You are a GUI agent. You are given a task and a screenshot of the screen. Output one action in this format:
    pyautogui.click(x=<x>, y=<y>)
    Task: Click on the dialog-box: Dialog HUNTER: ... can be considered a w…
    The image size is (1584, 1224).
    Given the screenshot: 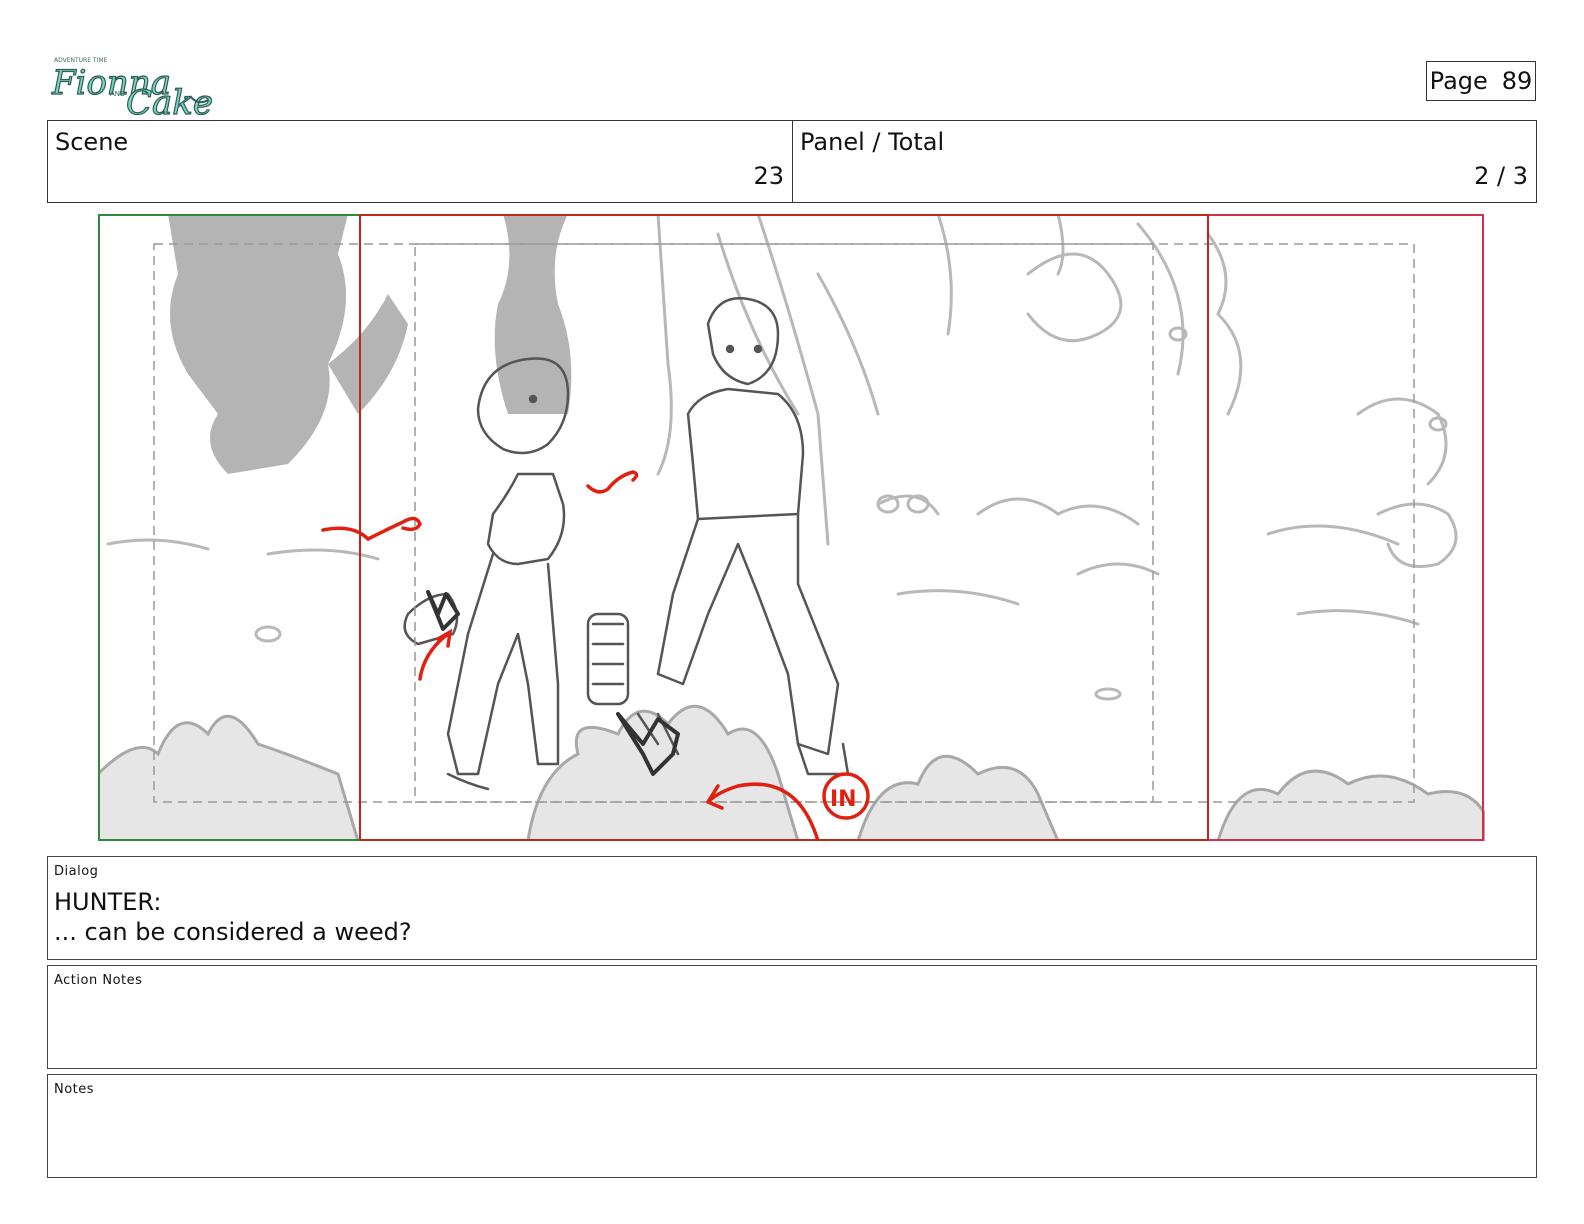 What is the action you would take?
    pyautogui.click(x=792, y=908)
    